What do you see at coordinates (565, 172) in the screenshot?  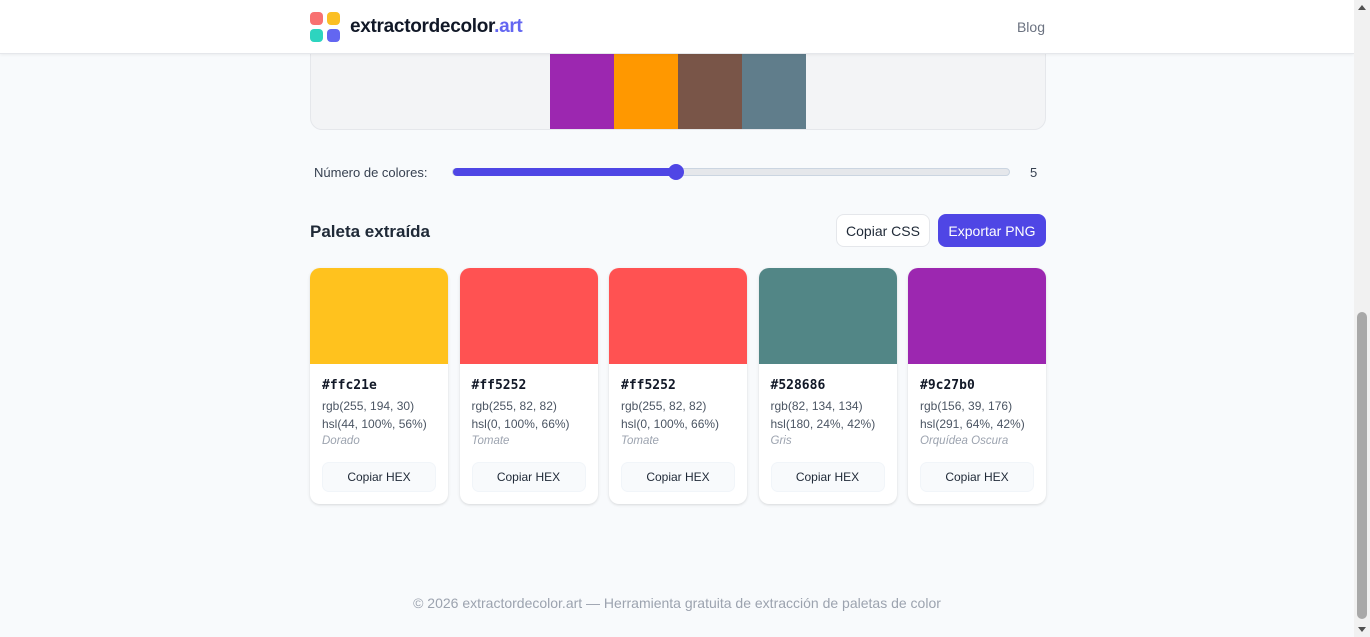 I see `slider-fill` at bounding box center [565, 172].